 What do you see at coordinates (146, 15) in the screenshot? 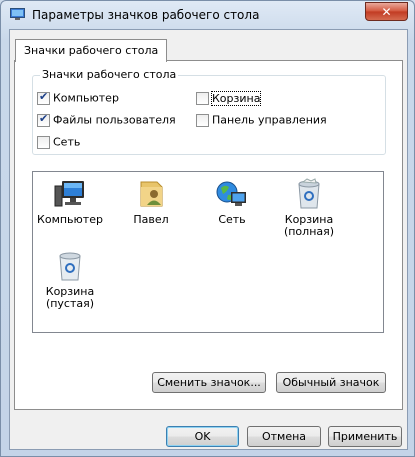
I see `window-title: Параметры значков рабочего стола` at bounding box center [146, 15].